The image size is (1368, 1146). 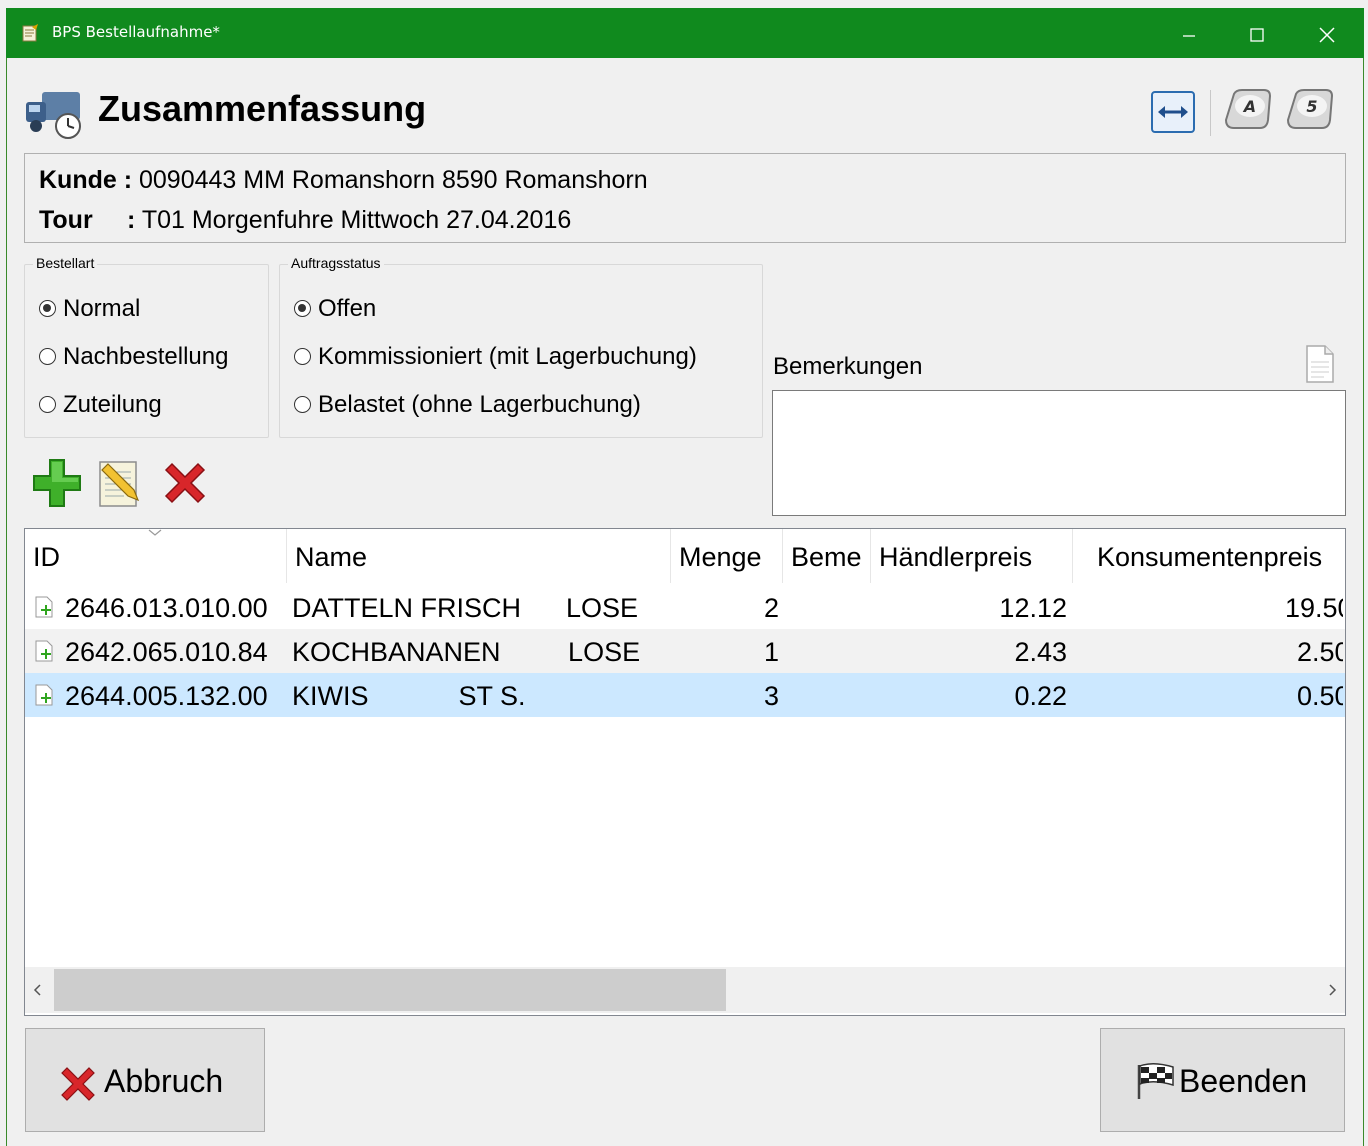 What do you see at coordinates (1320, 364) in the screenshot?
I see `document-icon` at bounding box center [1320, 364].